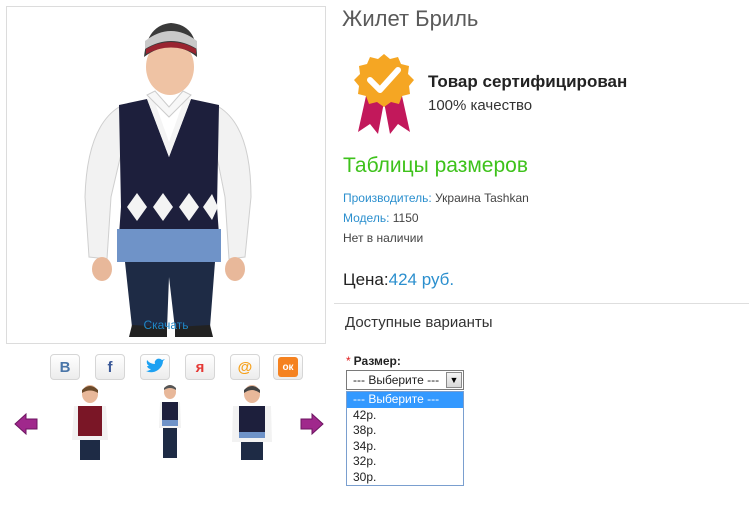 The width and height of the screenshot is (749, 507). Describe the element at coordinates (405, 416) in the screenshot. I see `size-option: 42р.` at that location.